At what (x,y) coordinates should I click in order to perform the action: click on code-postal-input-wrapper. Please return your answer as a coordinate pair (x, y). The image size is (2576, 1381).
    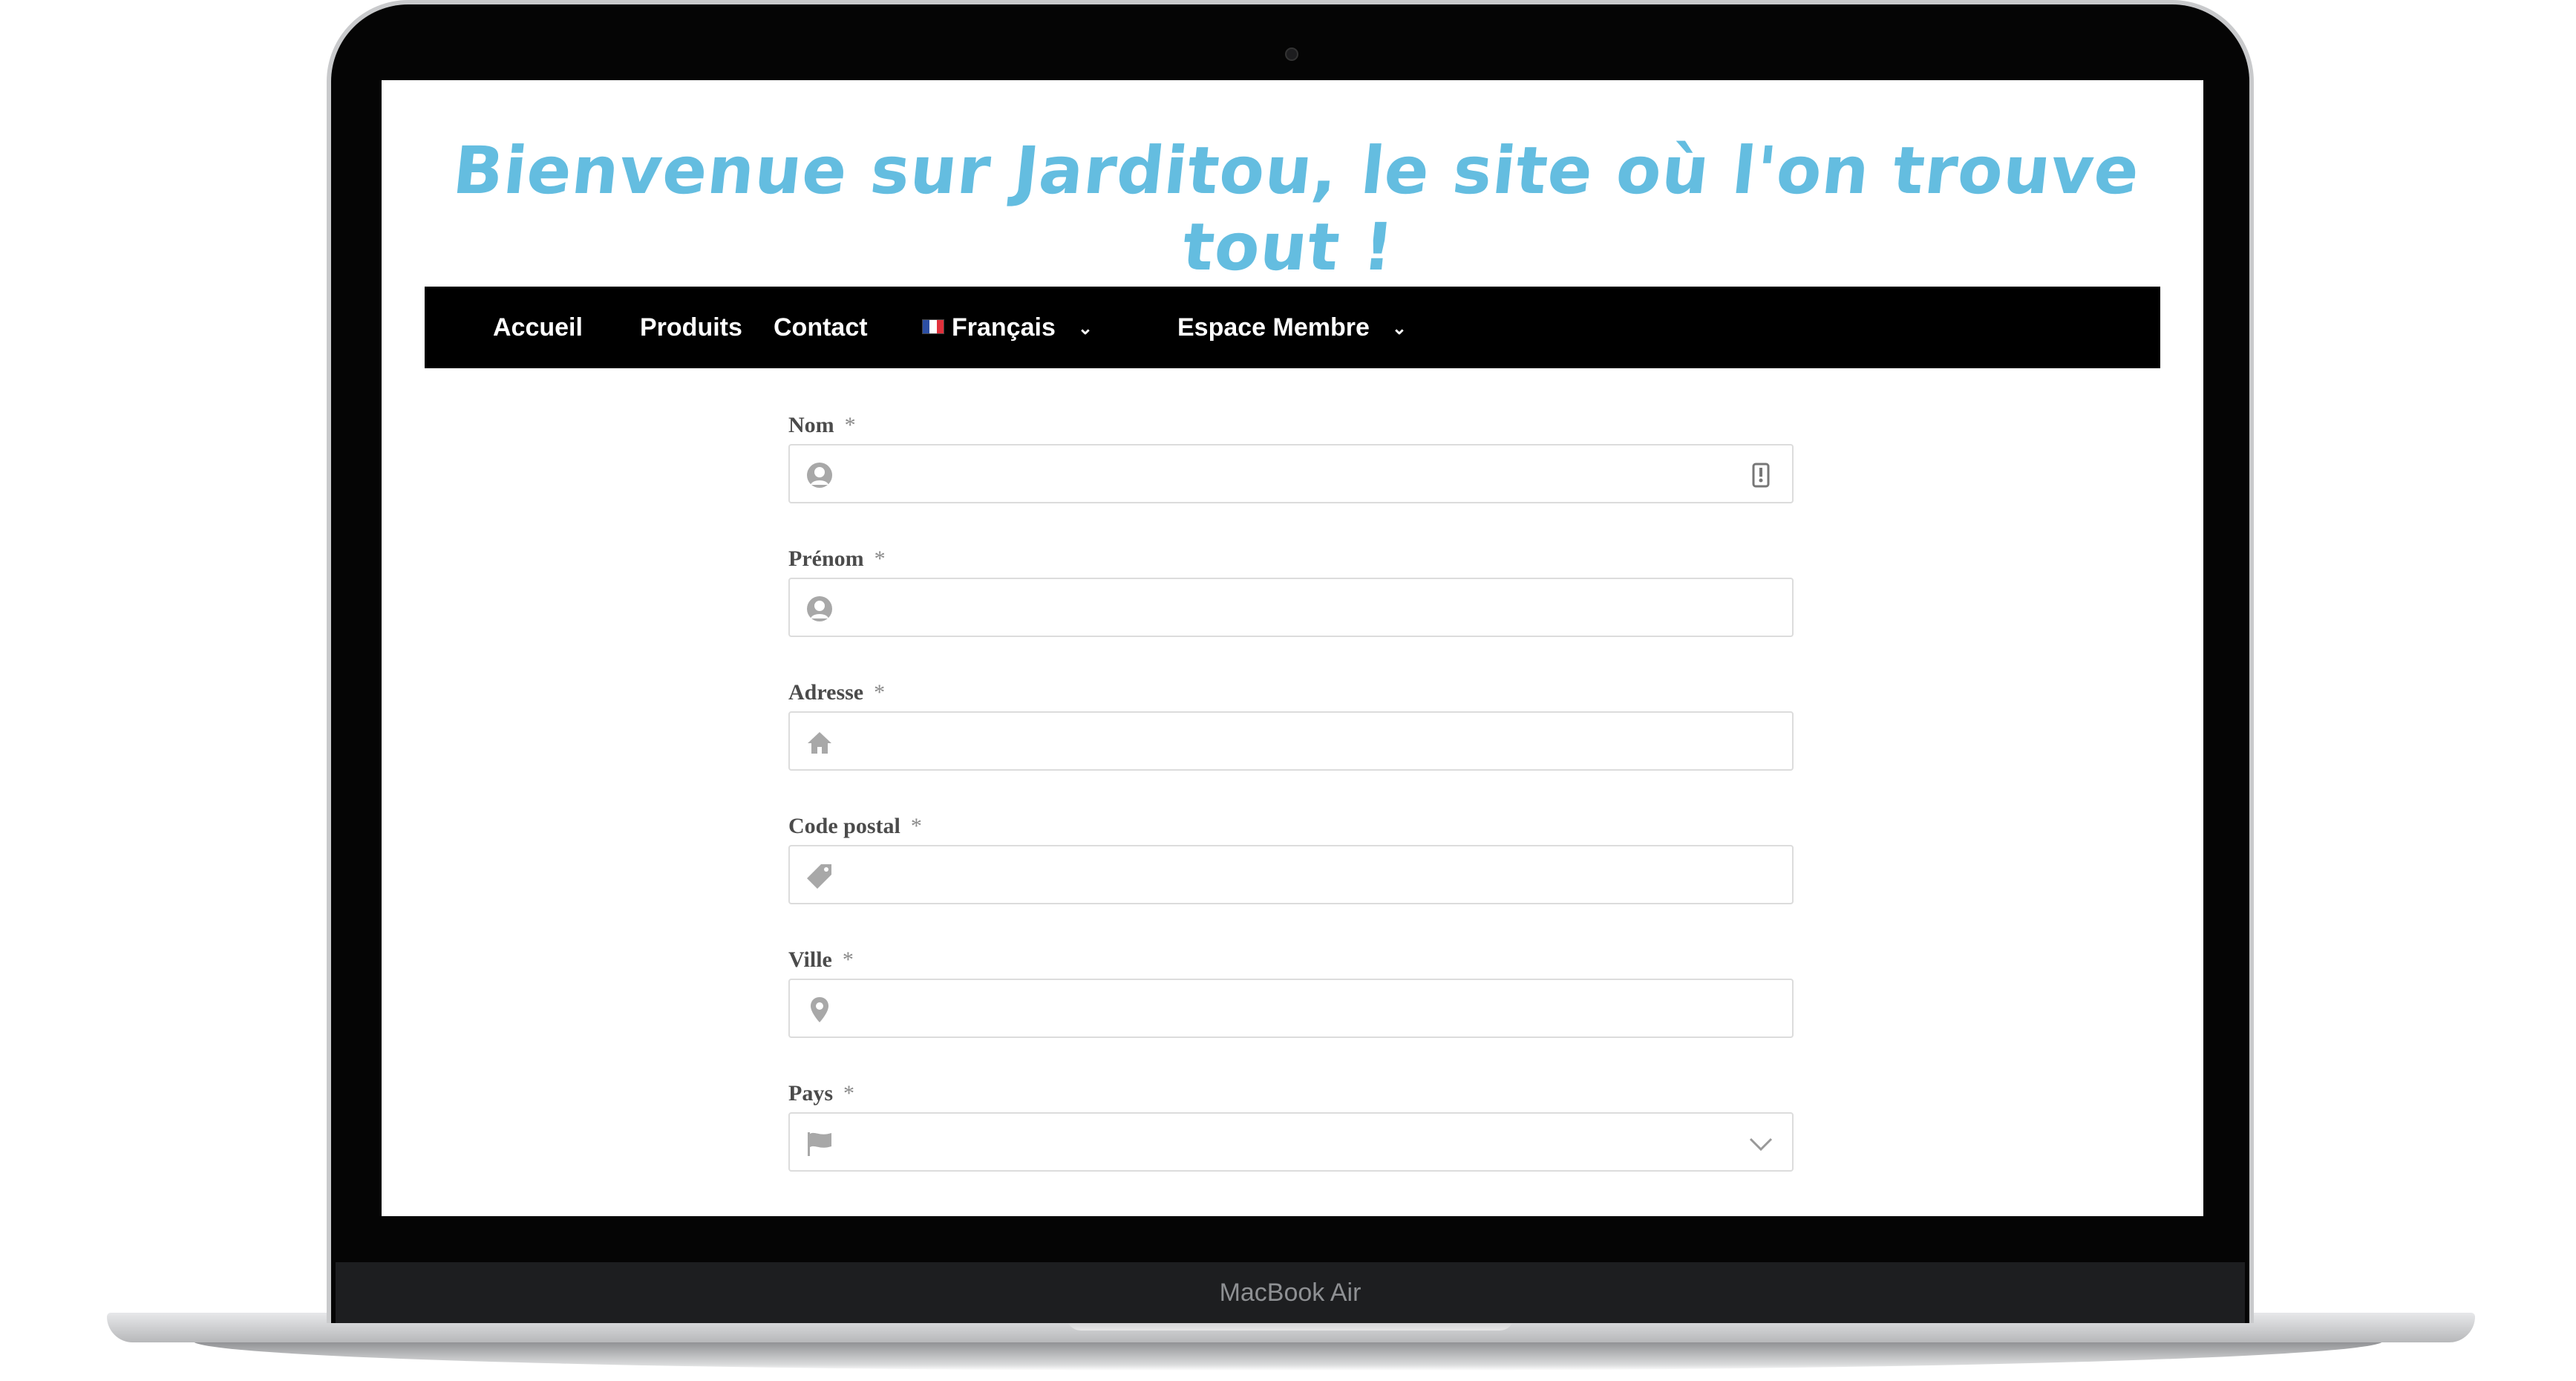
    Looking at the image, I should click on (1291, 874).